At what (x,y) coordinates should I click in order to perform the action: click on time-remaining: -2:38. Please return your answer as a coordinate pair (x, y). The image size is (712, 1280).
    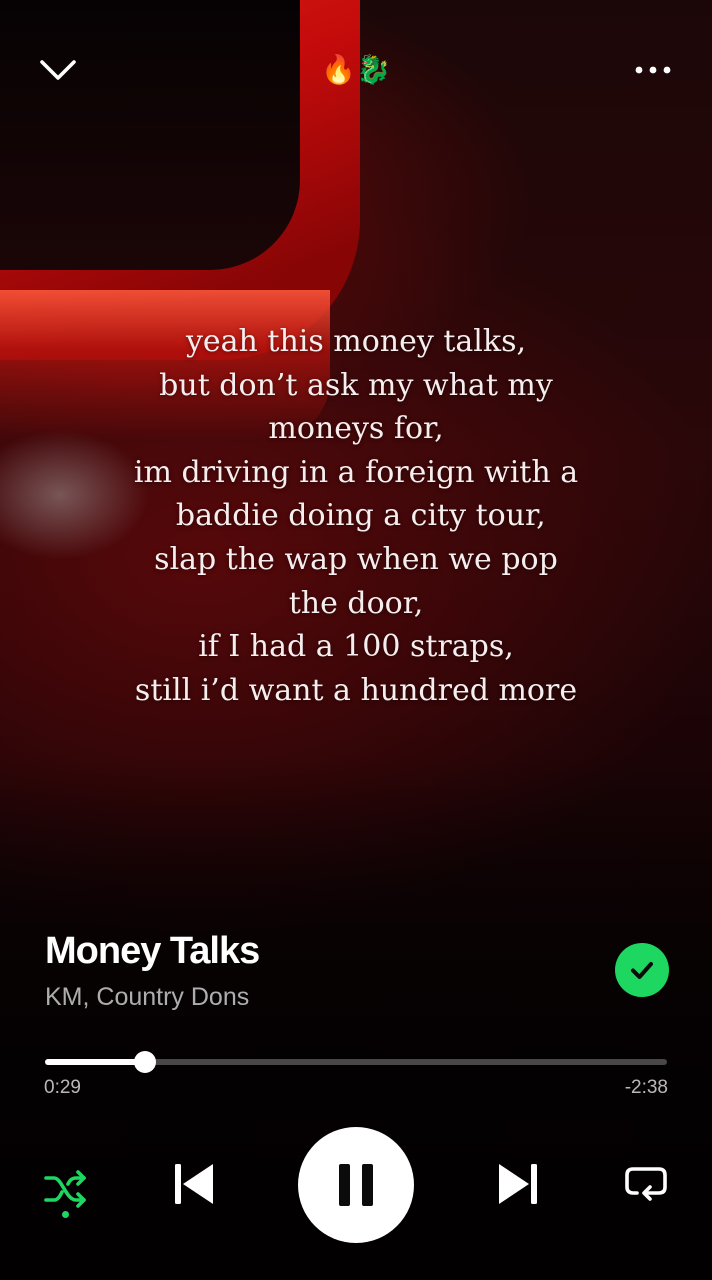
    Looking at the image, I should click on (646, 1087).